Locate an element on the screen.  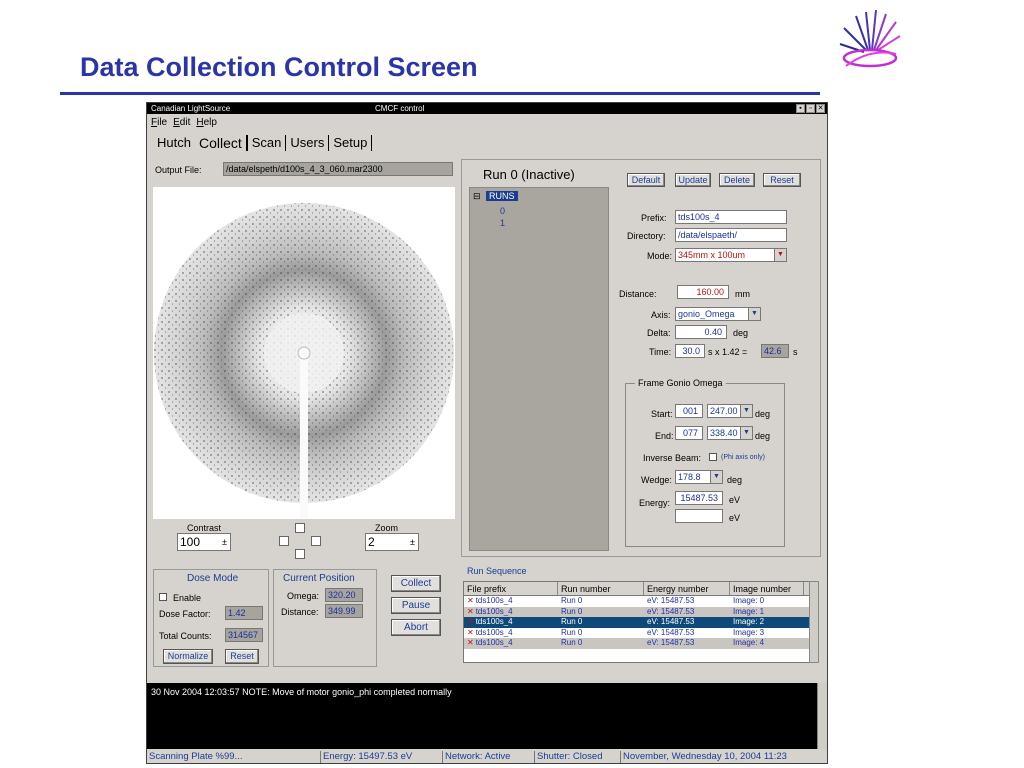
distance-label: Distance: is located at coordinates (638, 294).